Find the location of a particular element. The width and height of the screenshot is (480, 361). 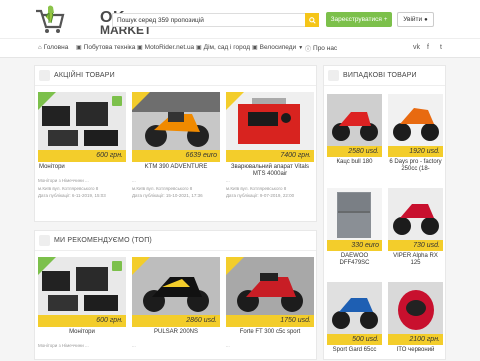

product-title: DAEWOO DFF479SC is located at coordinates (354, 260).